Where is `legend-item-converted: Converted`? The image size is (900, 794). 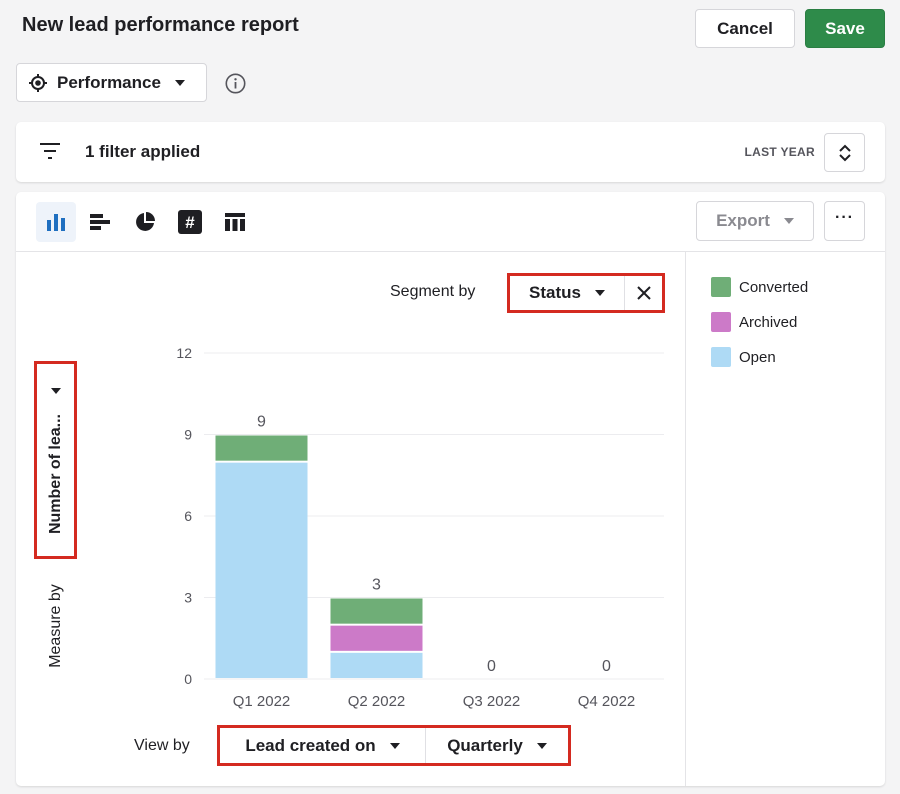
legend-item-converted: Converted is located at coordinates (759, 287).